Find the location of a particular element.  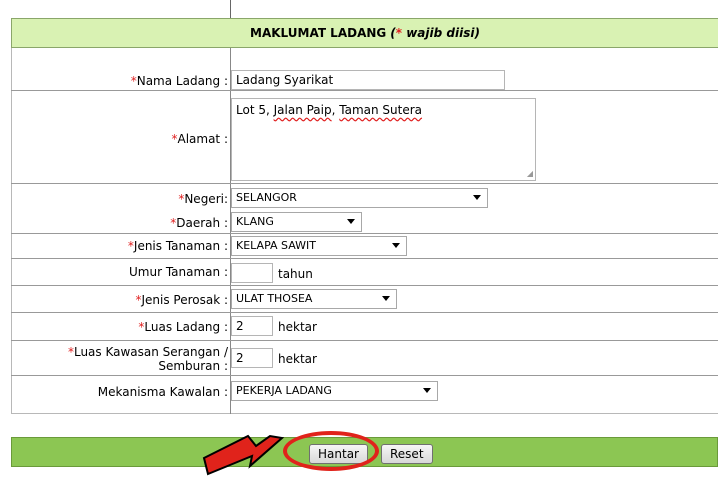

nama-ladang-label: *Nama Ladang : is located at coordinates (179, 81).